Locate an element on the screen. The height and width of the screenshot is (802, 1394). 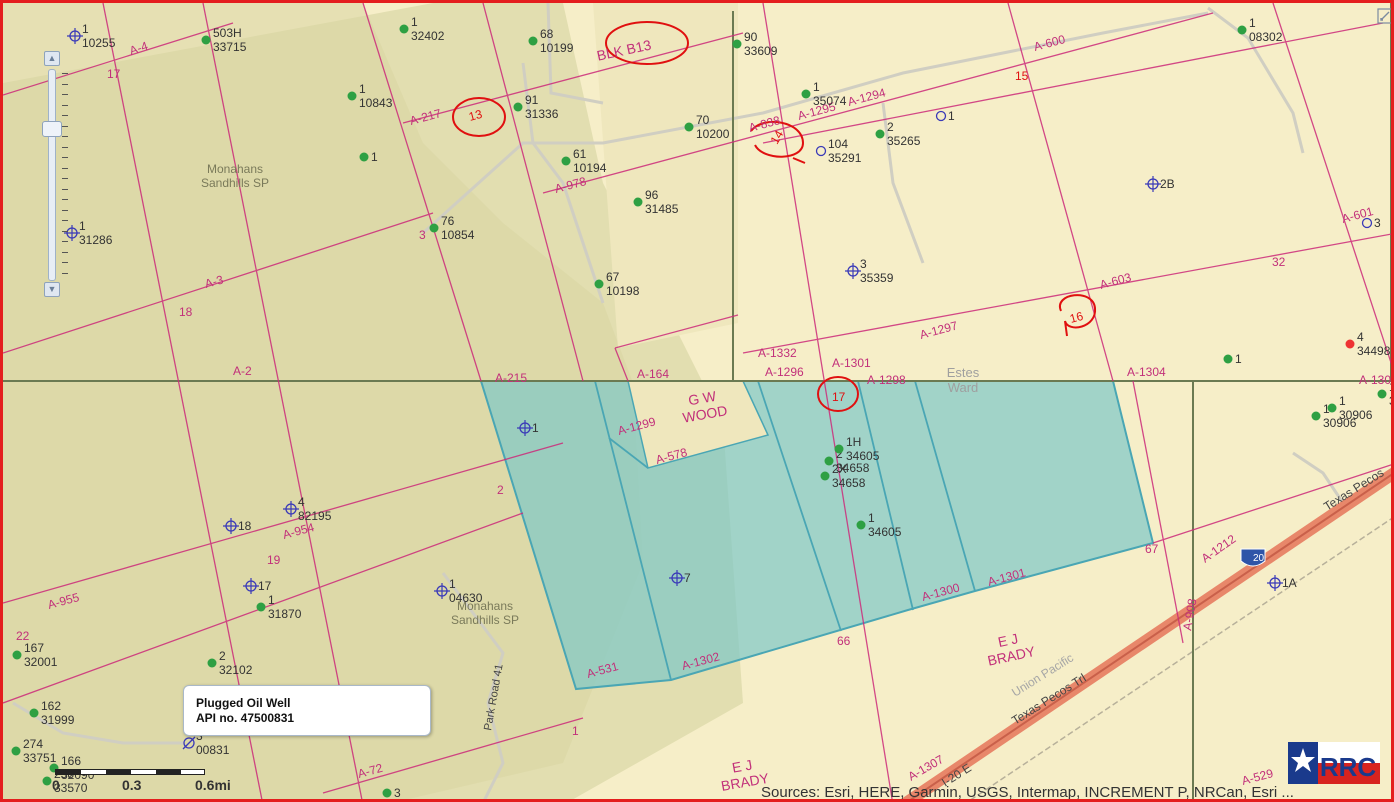
survey-label: 66 is located at coordinates (844, 641).